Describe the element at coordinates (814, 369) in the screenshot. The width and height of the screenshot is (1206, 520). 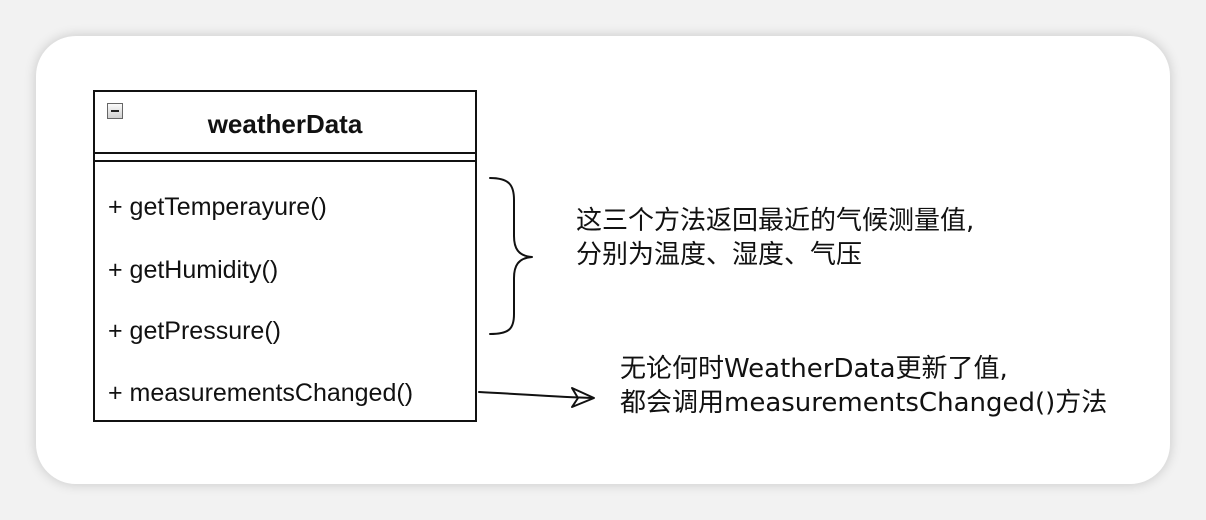
I see `note-measurements-line-1: 无论何时WeatherData更新了值,` at that location.